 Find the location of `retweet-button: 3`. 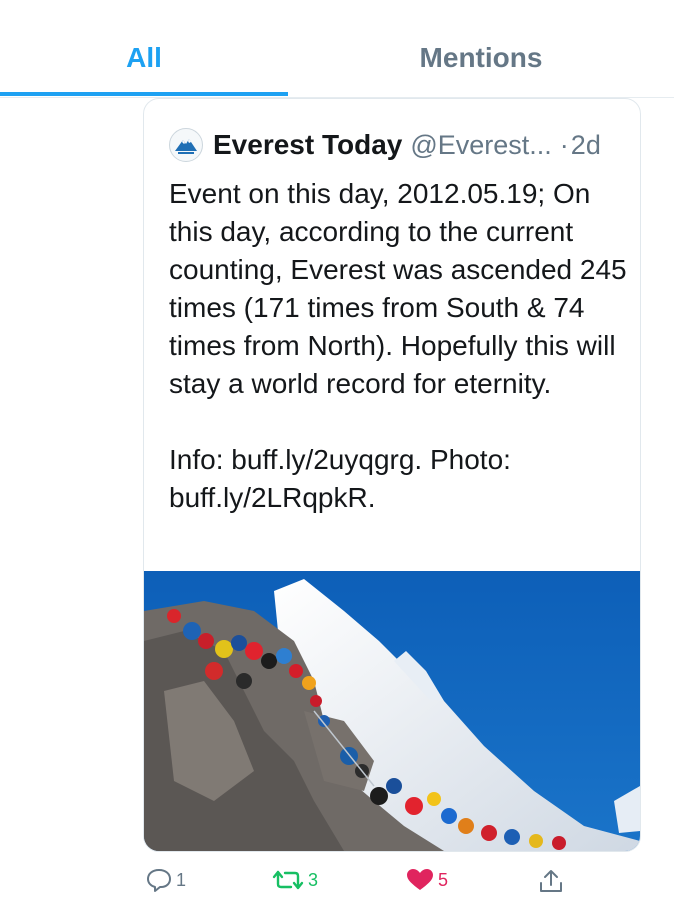

retweet-button: 3 is located at coordinates (295, 880).